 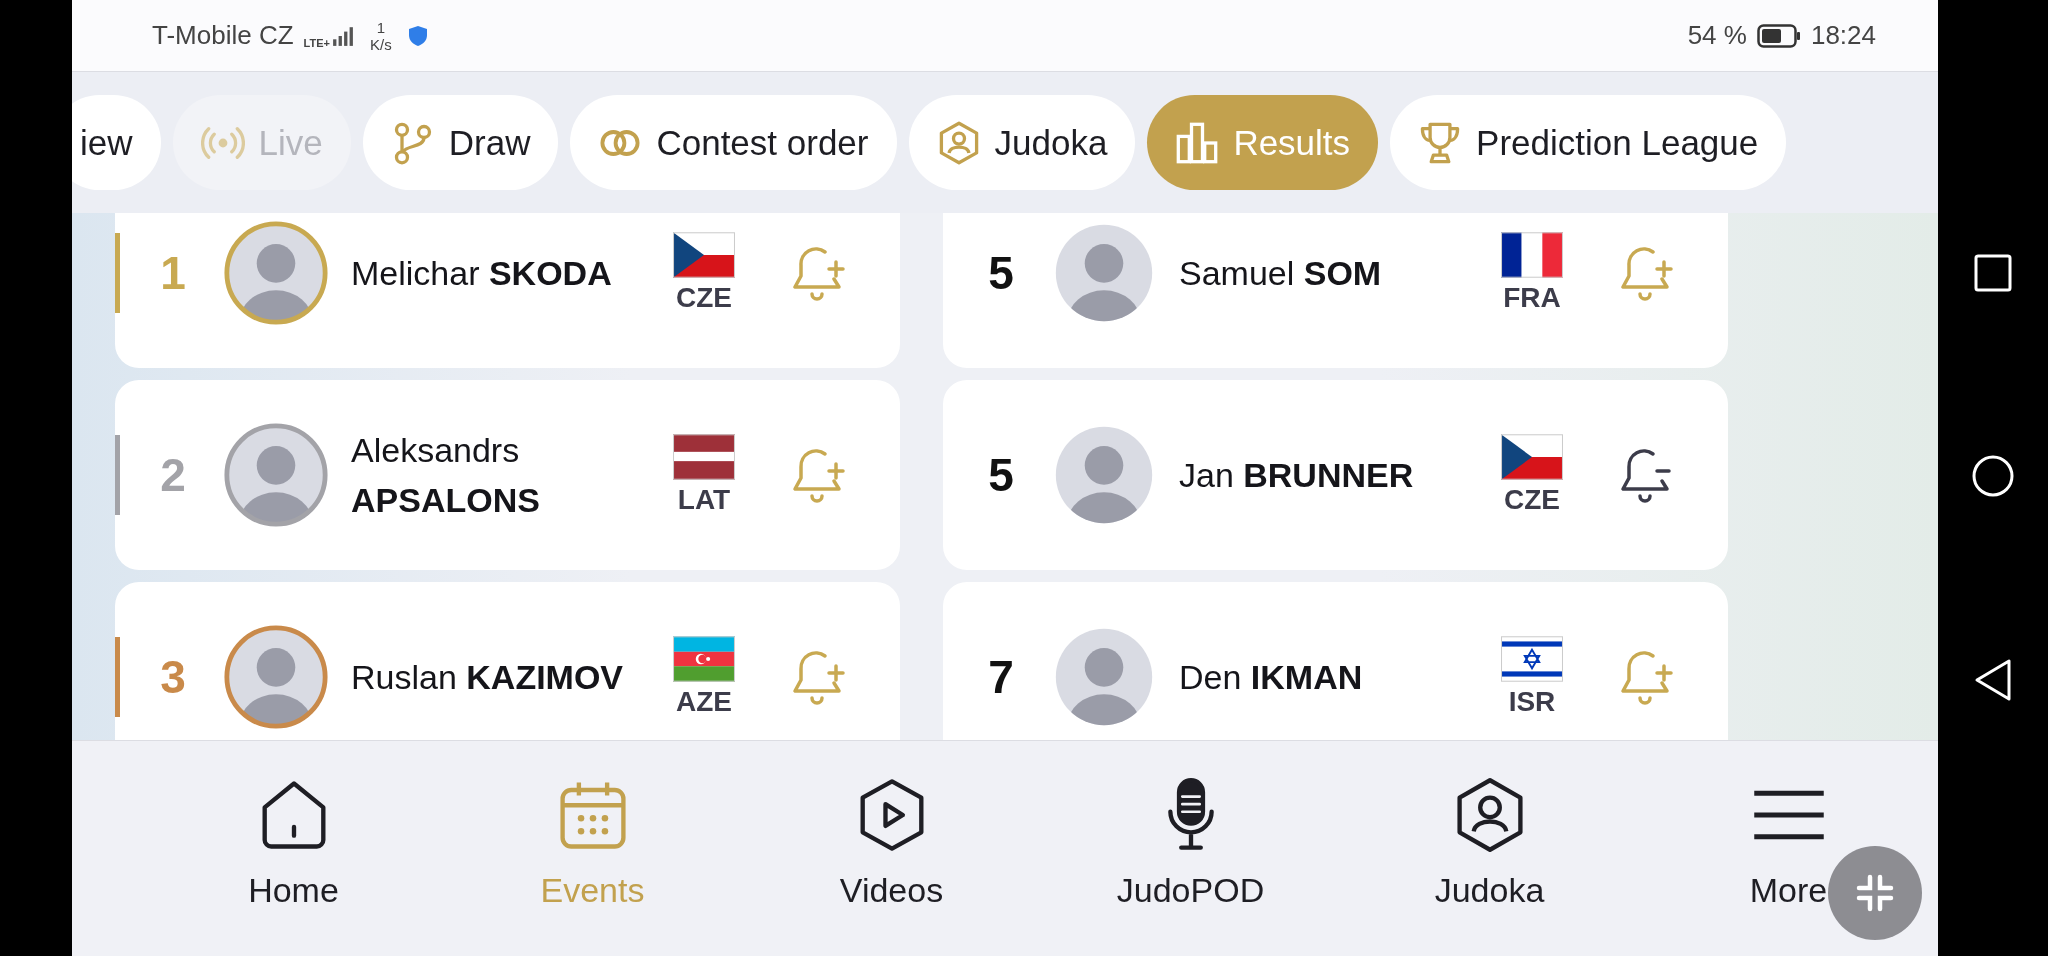 I want to click on nav-item: More, so click(x=1788, y=848).